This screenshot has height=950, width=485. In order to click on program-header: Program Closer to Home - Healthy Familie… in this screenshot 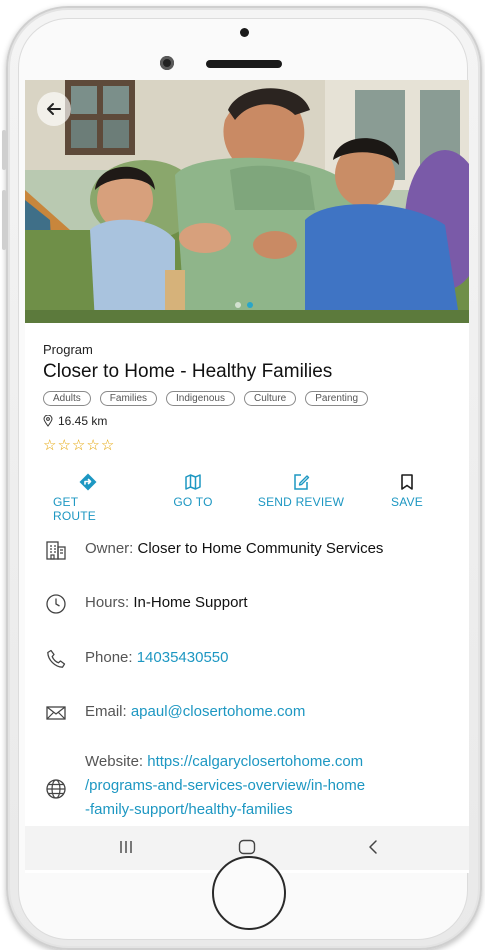, I will do `click(248, 398)`.